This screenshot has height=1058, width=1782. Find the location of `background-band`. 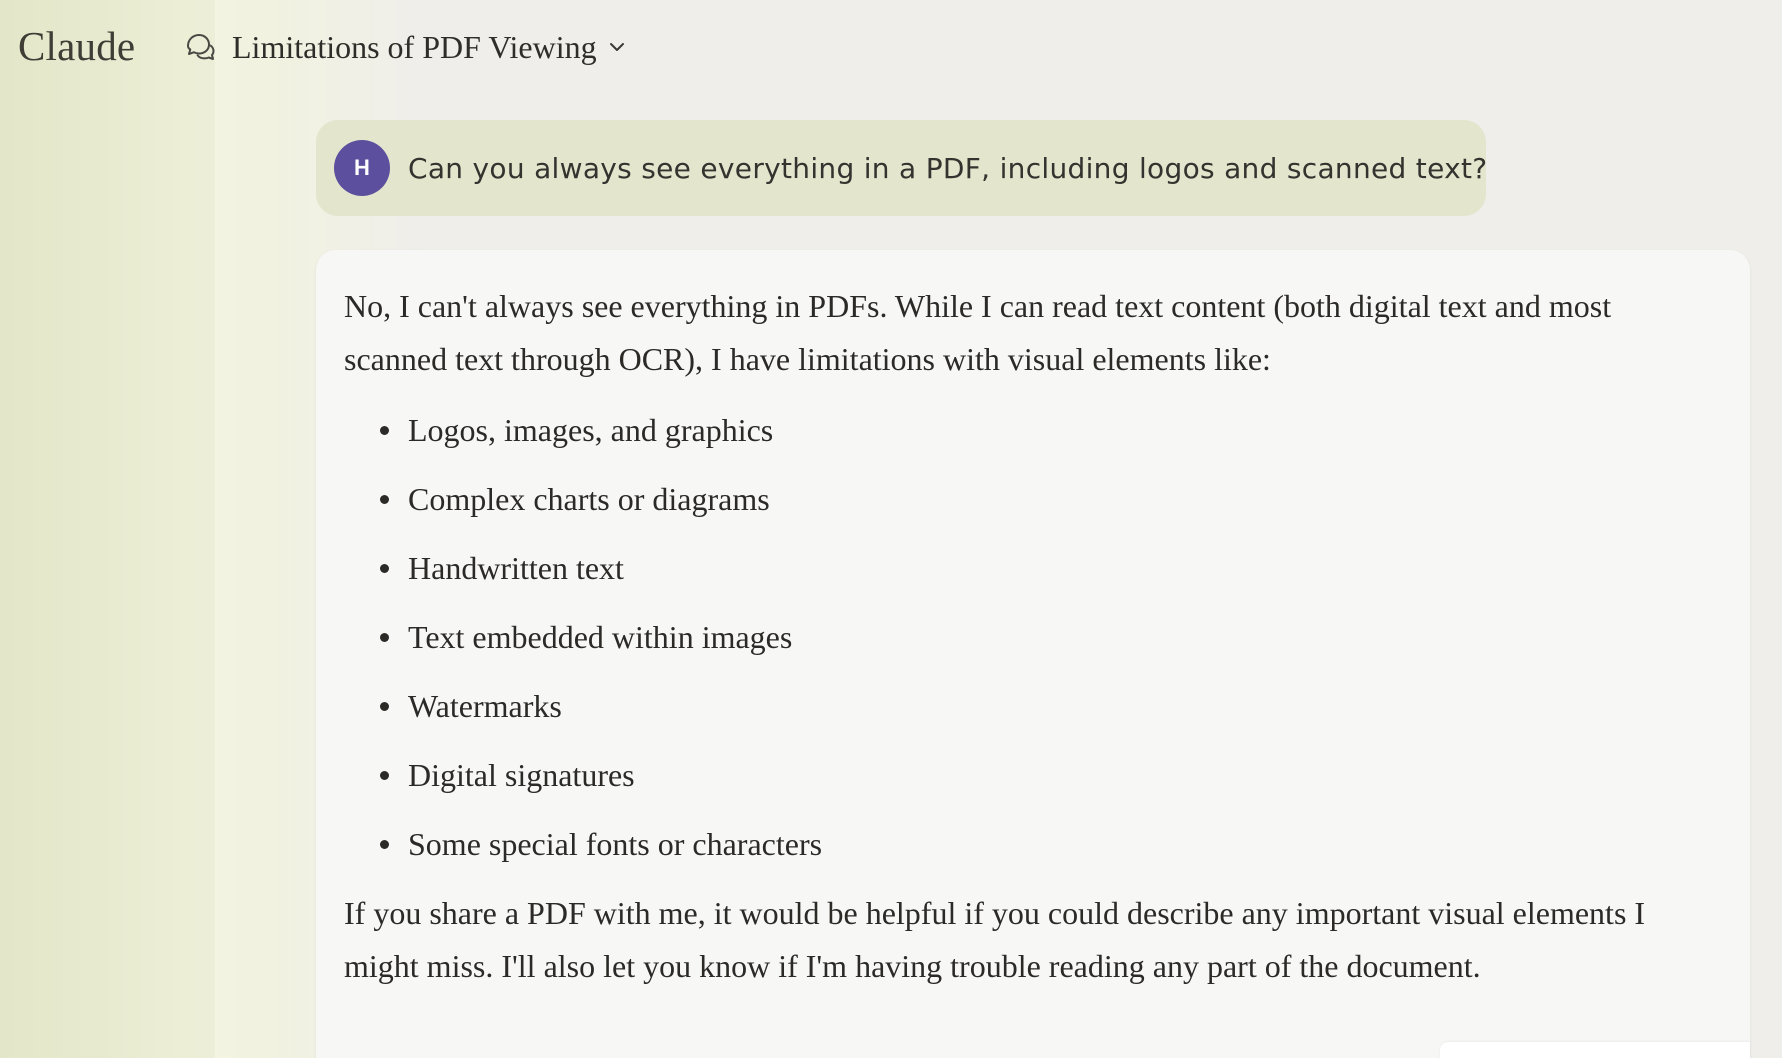

background-band is located at coordinates (265, 529).